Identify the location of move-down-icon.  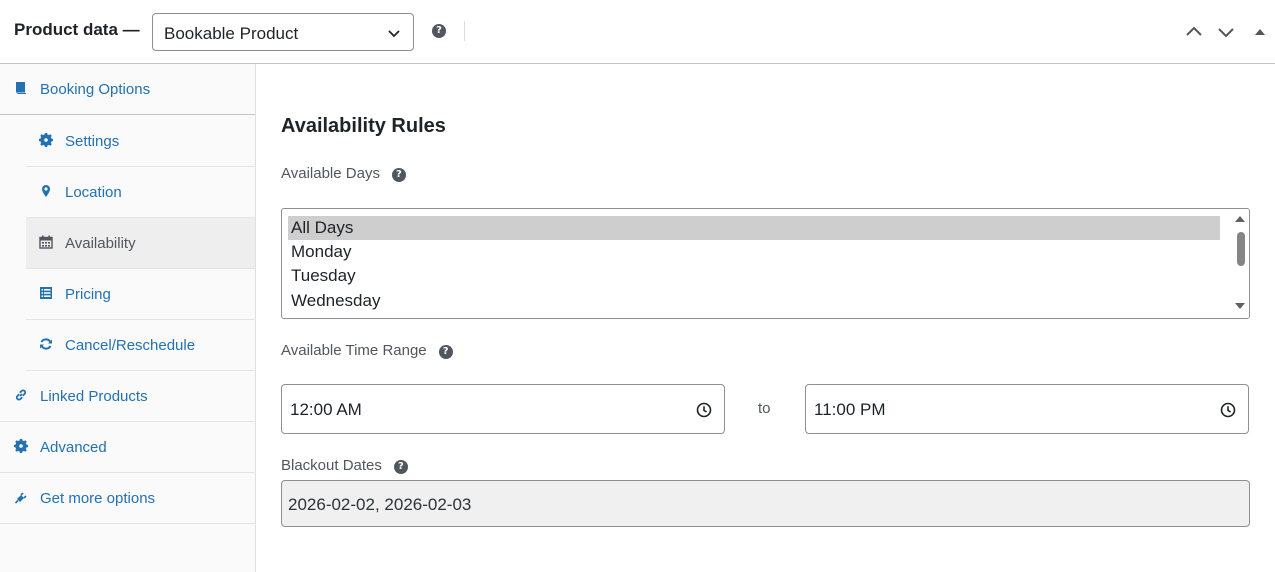
(1226, 32).